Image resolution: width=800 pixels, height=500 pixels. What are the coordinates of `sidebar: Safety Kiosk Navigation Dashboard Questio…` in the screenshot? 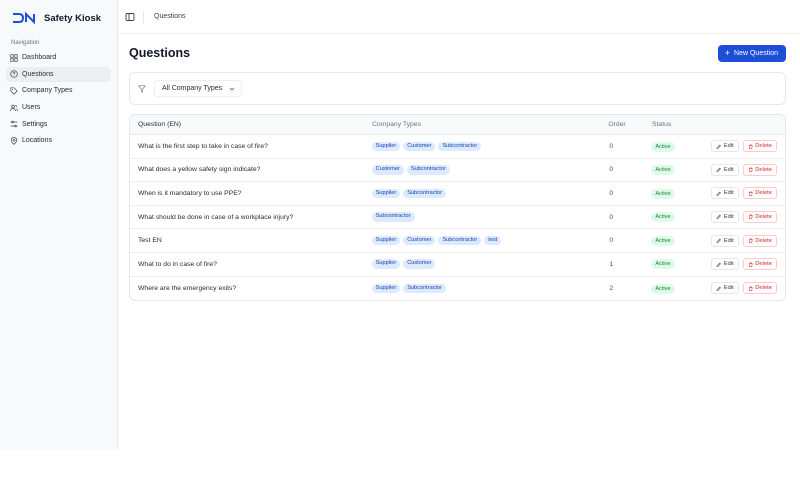 It's located at (59, 225).